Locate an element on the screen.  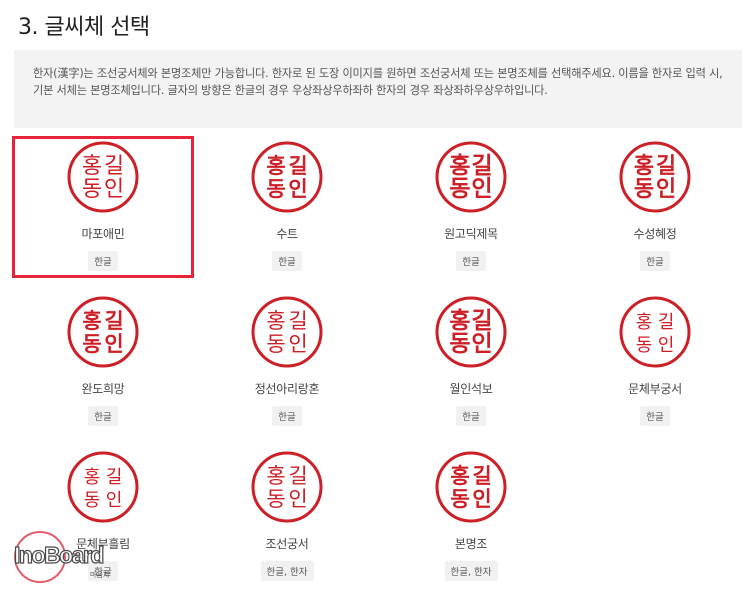
inoboard-watermark: InoBoard 마음치 is located at coordinates (68, 557).